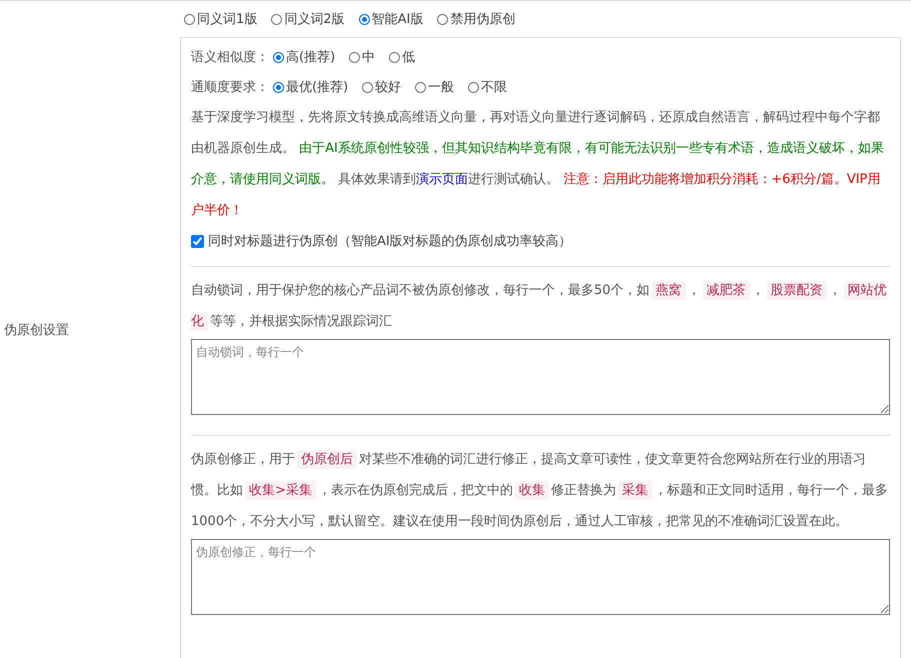 This screenshot has height=658, width=911. What do you see at coordinates (540, 377) in the screenshot?
I see `lock-words-field: 自动锁词，每行一个` at bounding box center [540, 377].